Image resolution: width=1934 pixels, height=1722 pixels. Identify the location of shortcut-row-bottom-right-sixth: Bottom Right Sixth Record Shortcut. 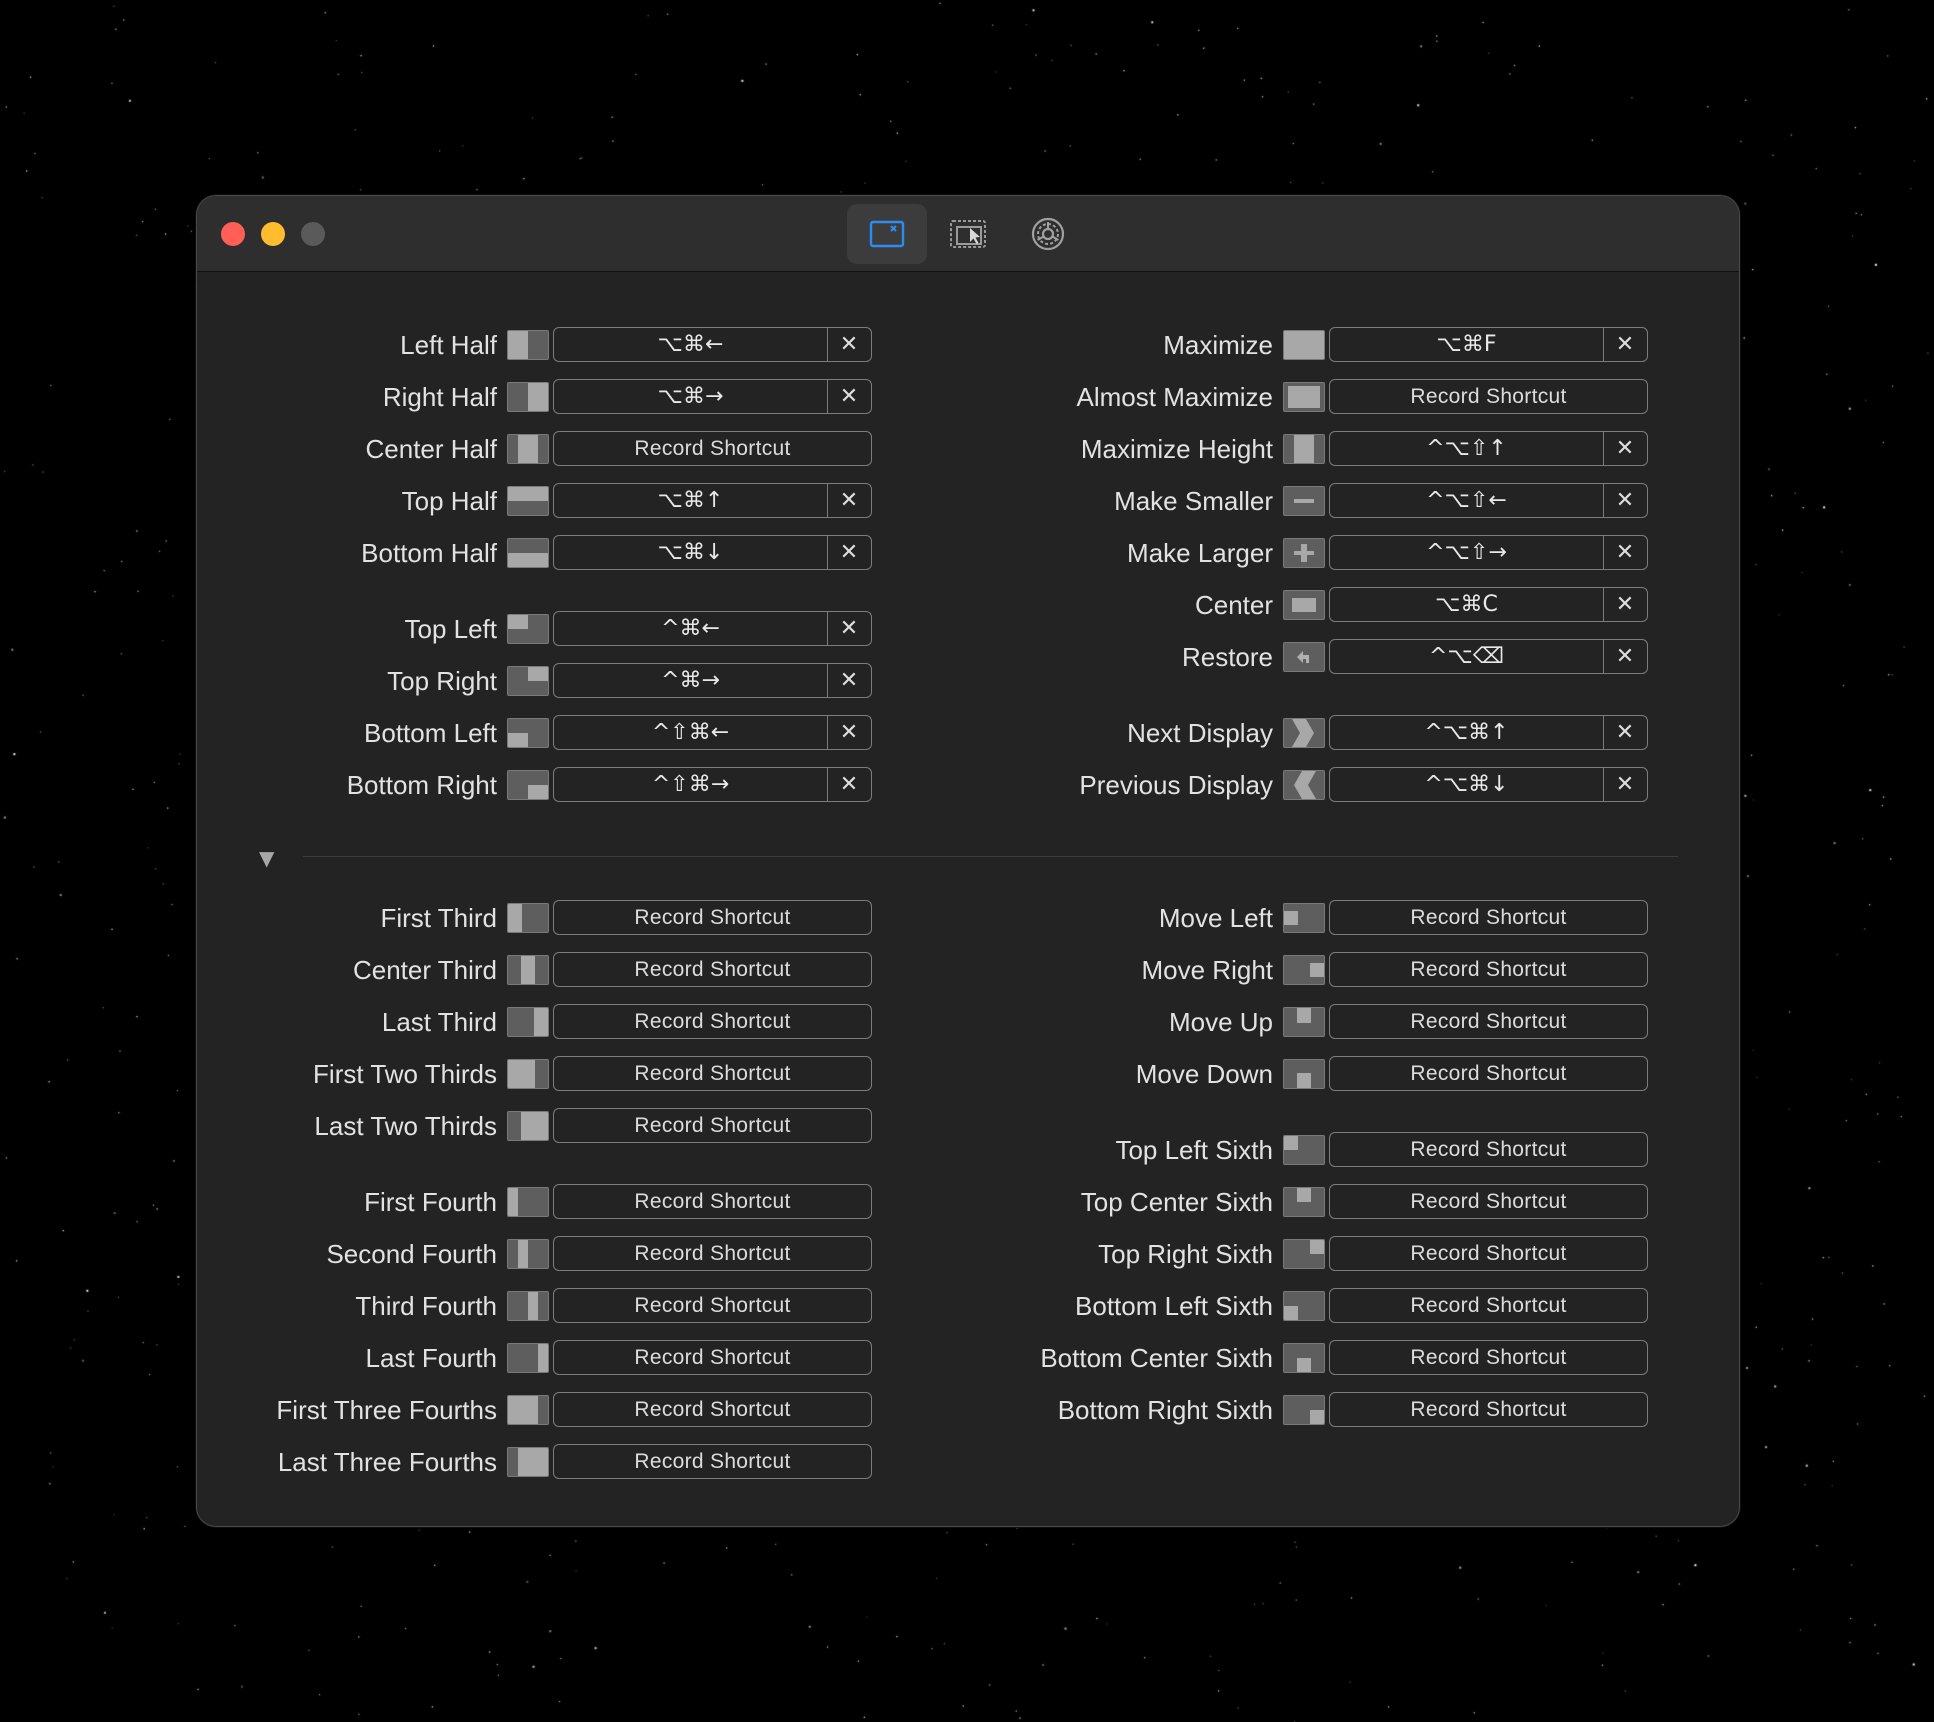
(968, 1410).